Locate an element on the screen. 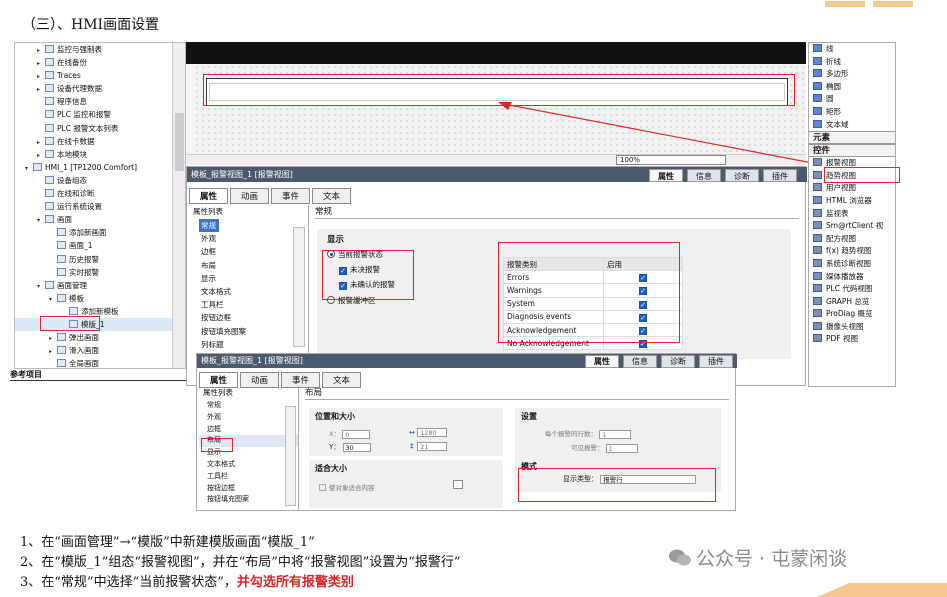 The width and height of the screenshot is (947, 597). tool-control-item: GRAPH 总览 is located at coordinates (852, 302).